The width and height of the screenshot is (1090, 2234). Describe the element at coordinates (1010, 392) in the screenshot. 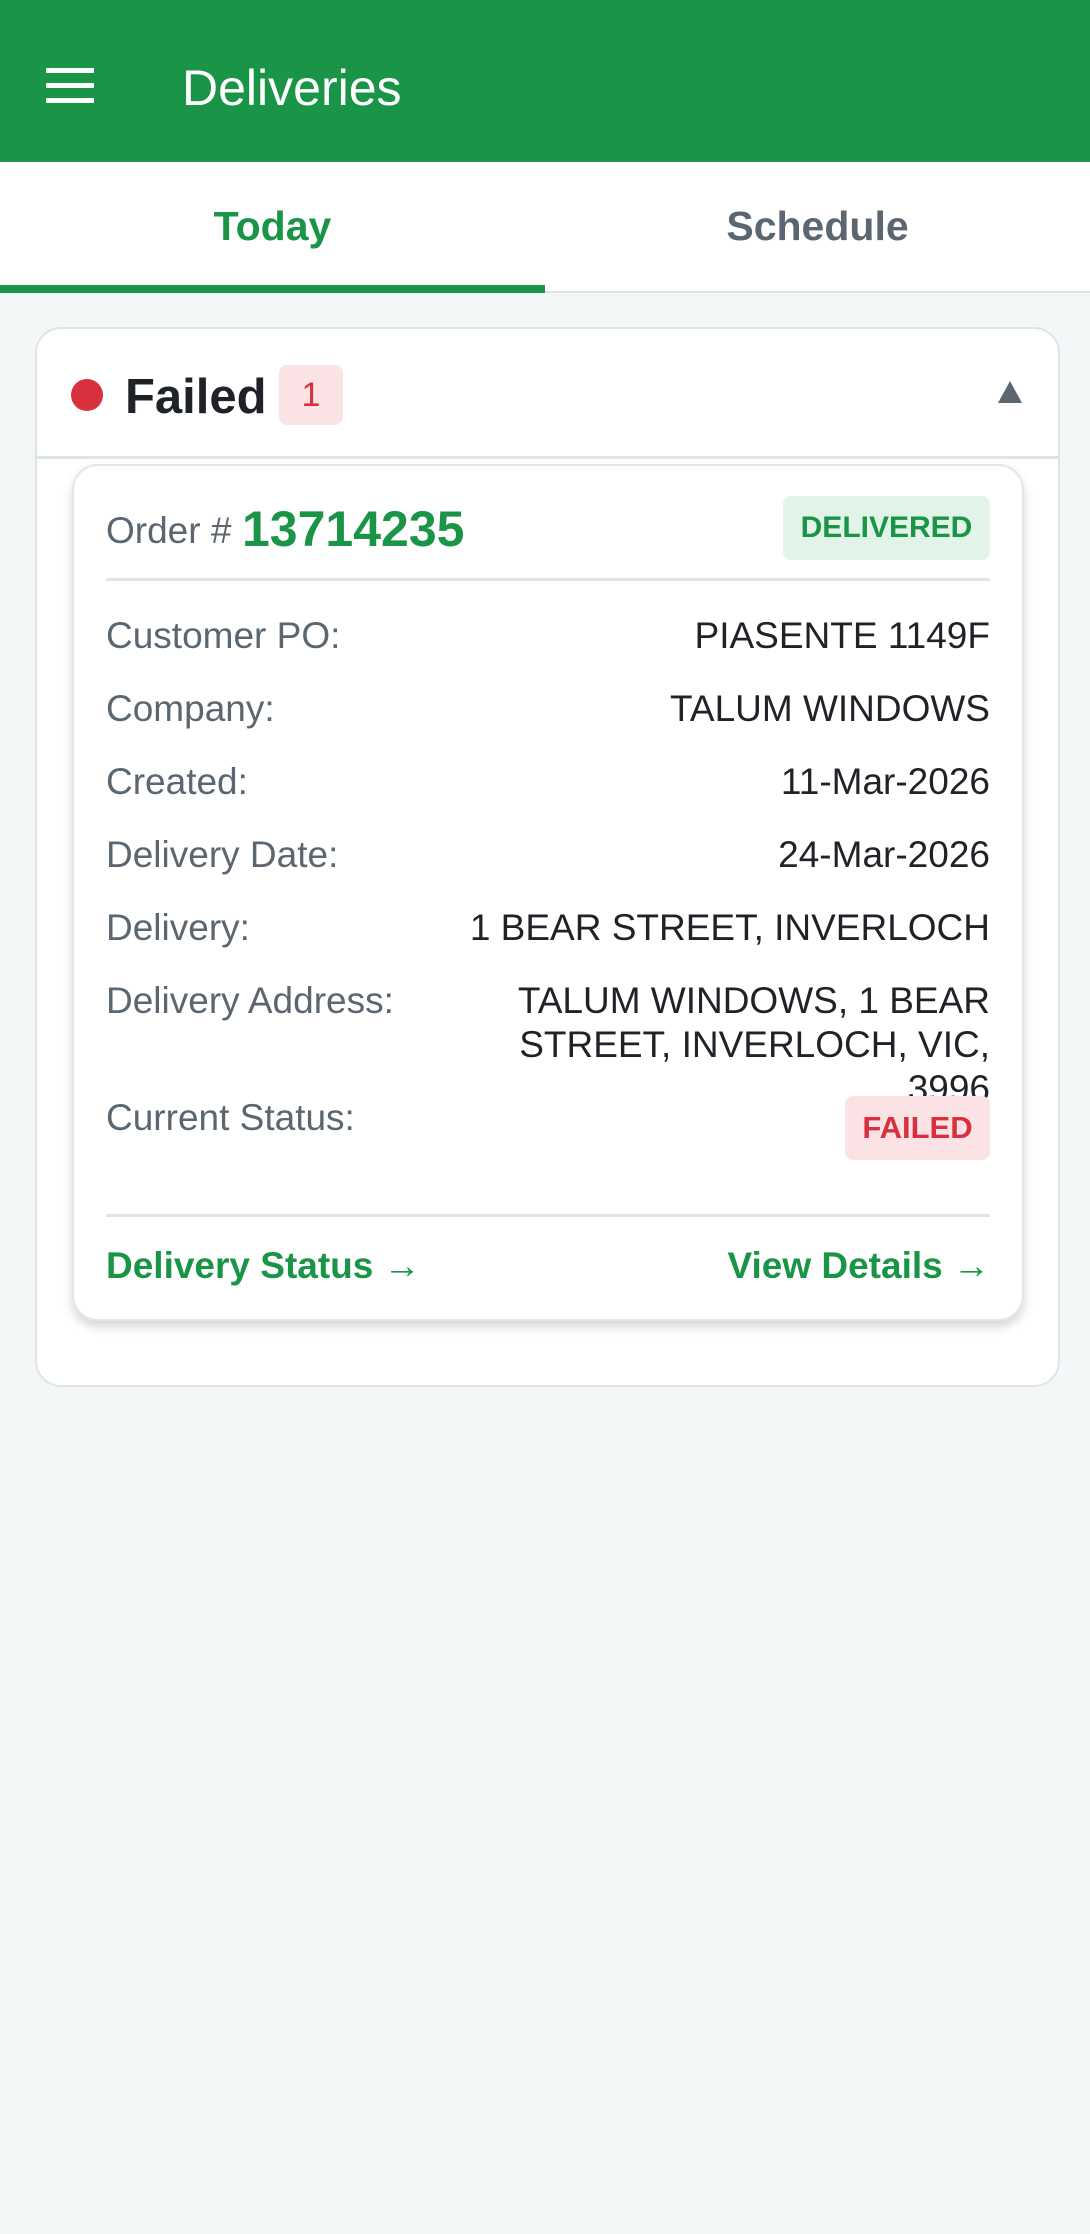

I see `collapse-triangle-icon` at that location.